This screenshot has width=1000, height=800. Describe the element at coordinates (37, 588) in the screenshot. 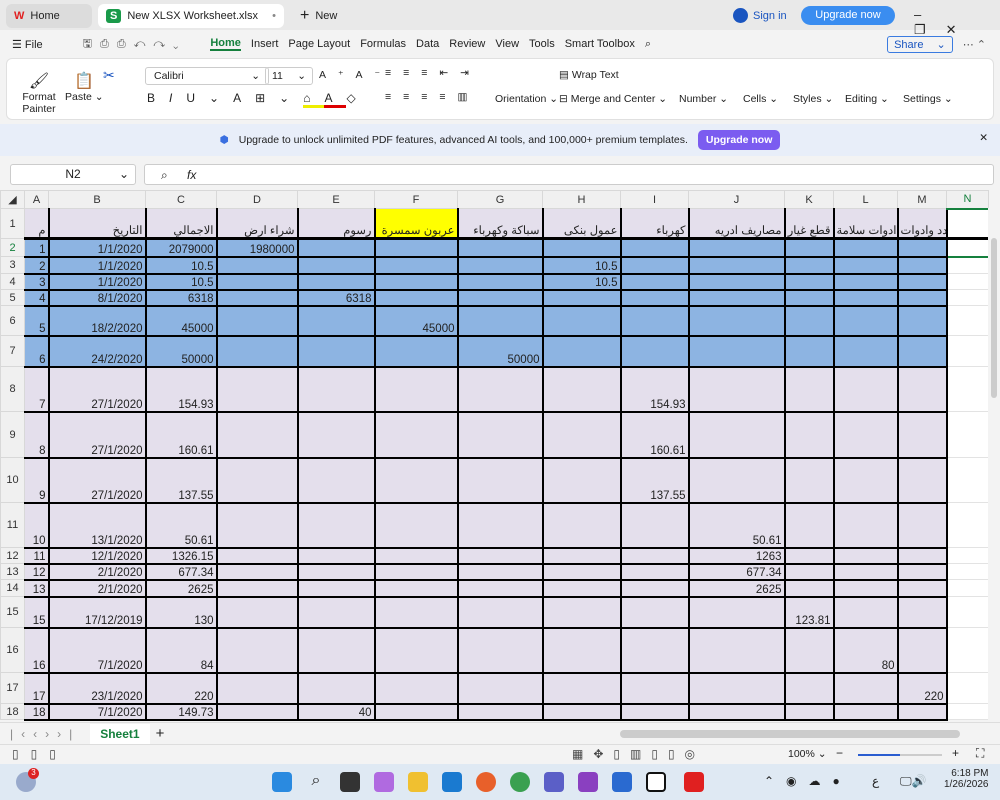

I see `cell-A14: 13` at that location.